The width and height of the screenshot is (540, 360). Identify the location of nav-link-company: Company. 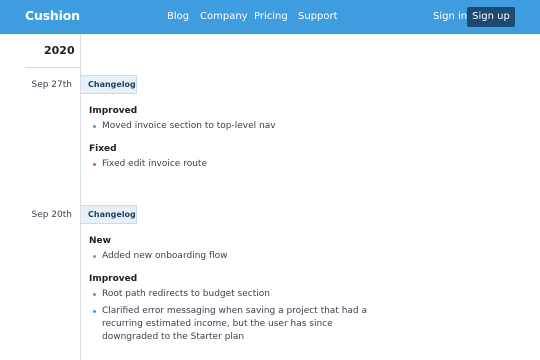
(224, 16).